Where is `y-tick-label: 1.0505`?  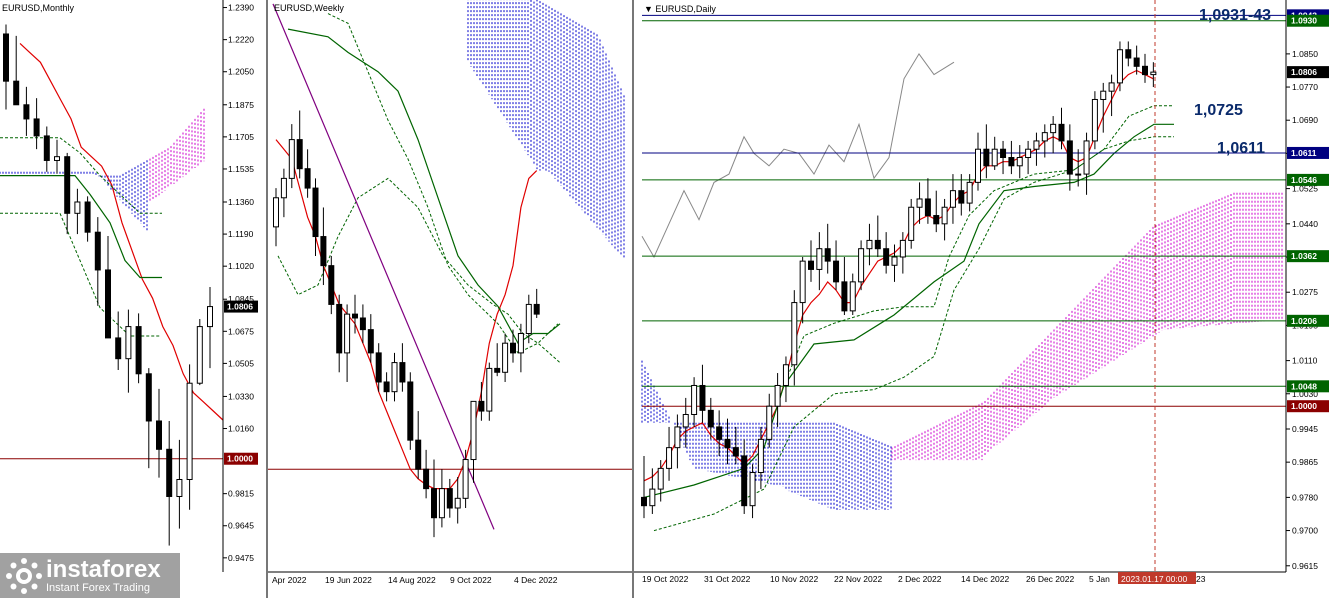 y-tick-label: 1.0505 is located at coordinates (241, 363).